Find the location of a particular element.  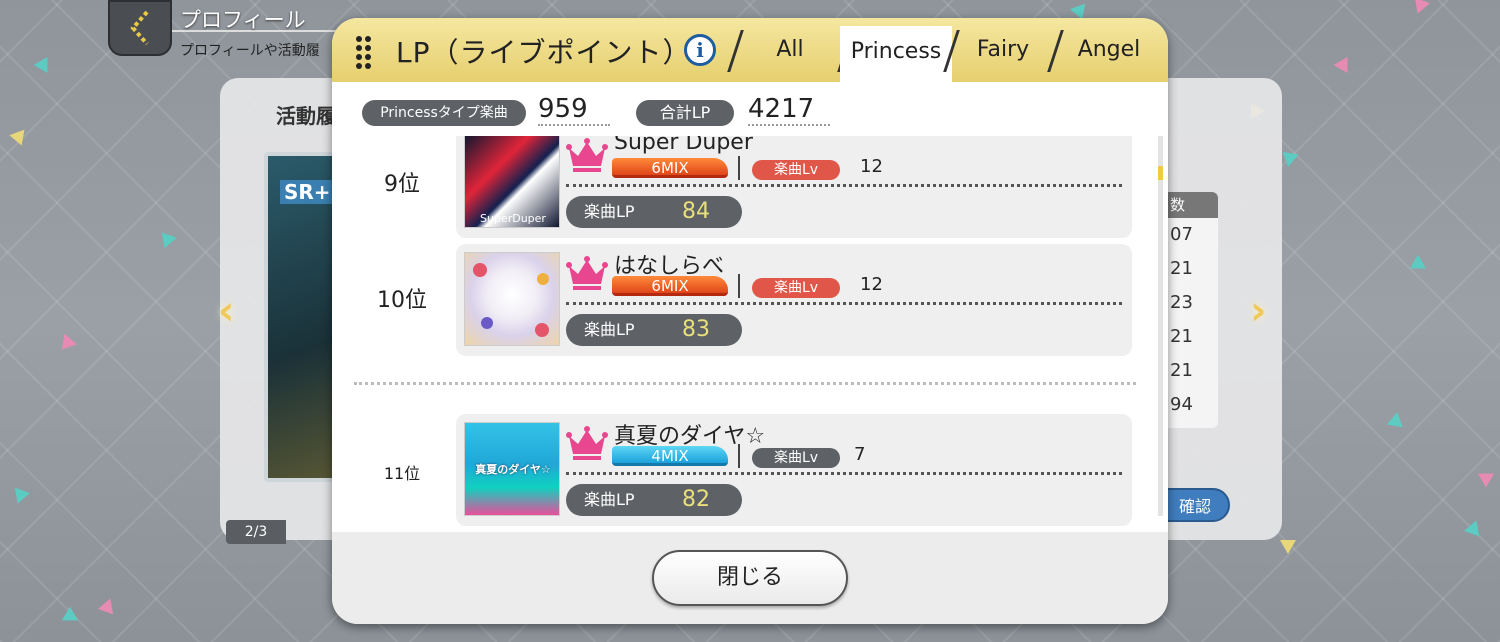

modal-footer: 閉じる is located at coordinates (750, 578).